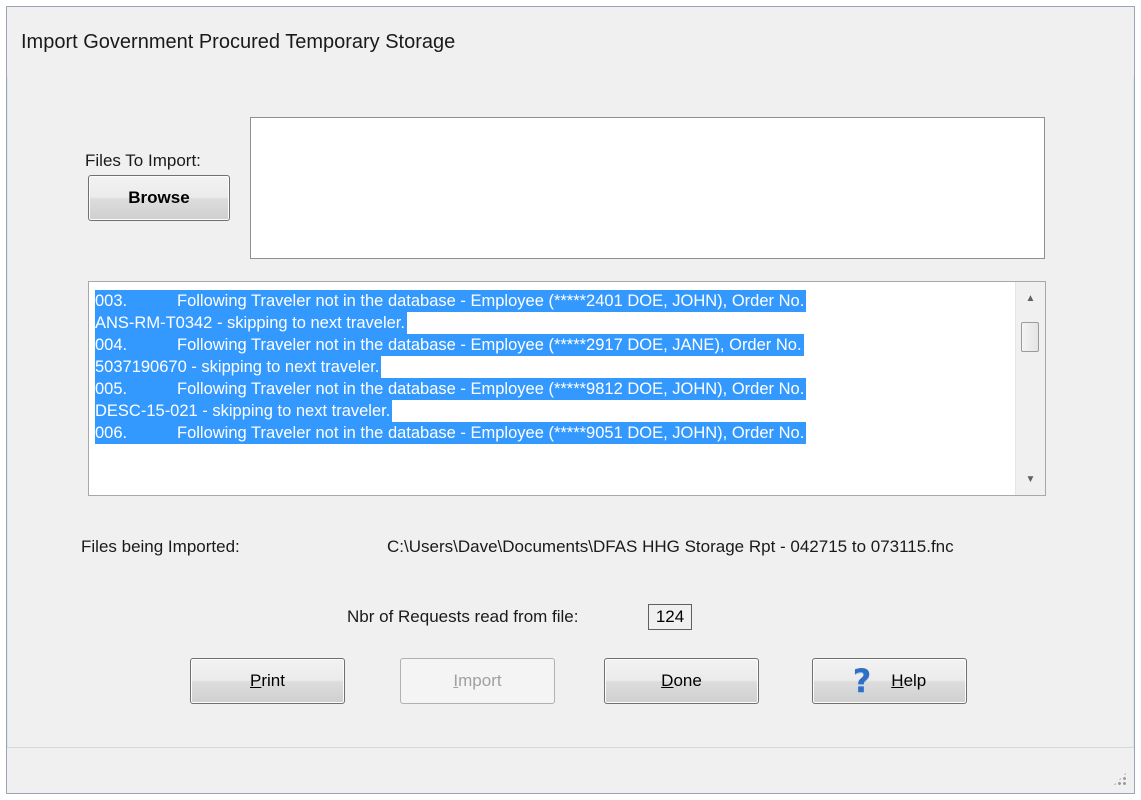  I want to click on help-question-icon: ?, so click(862, 681).